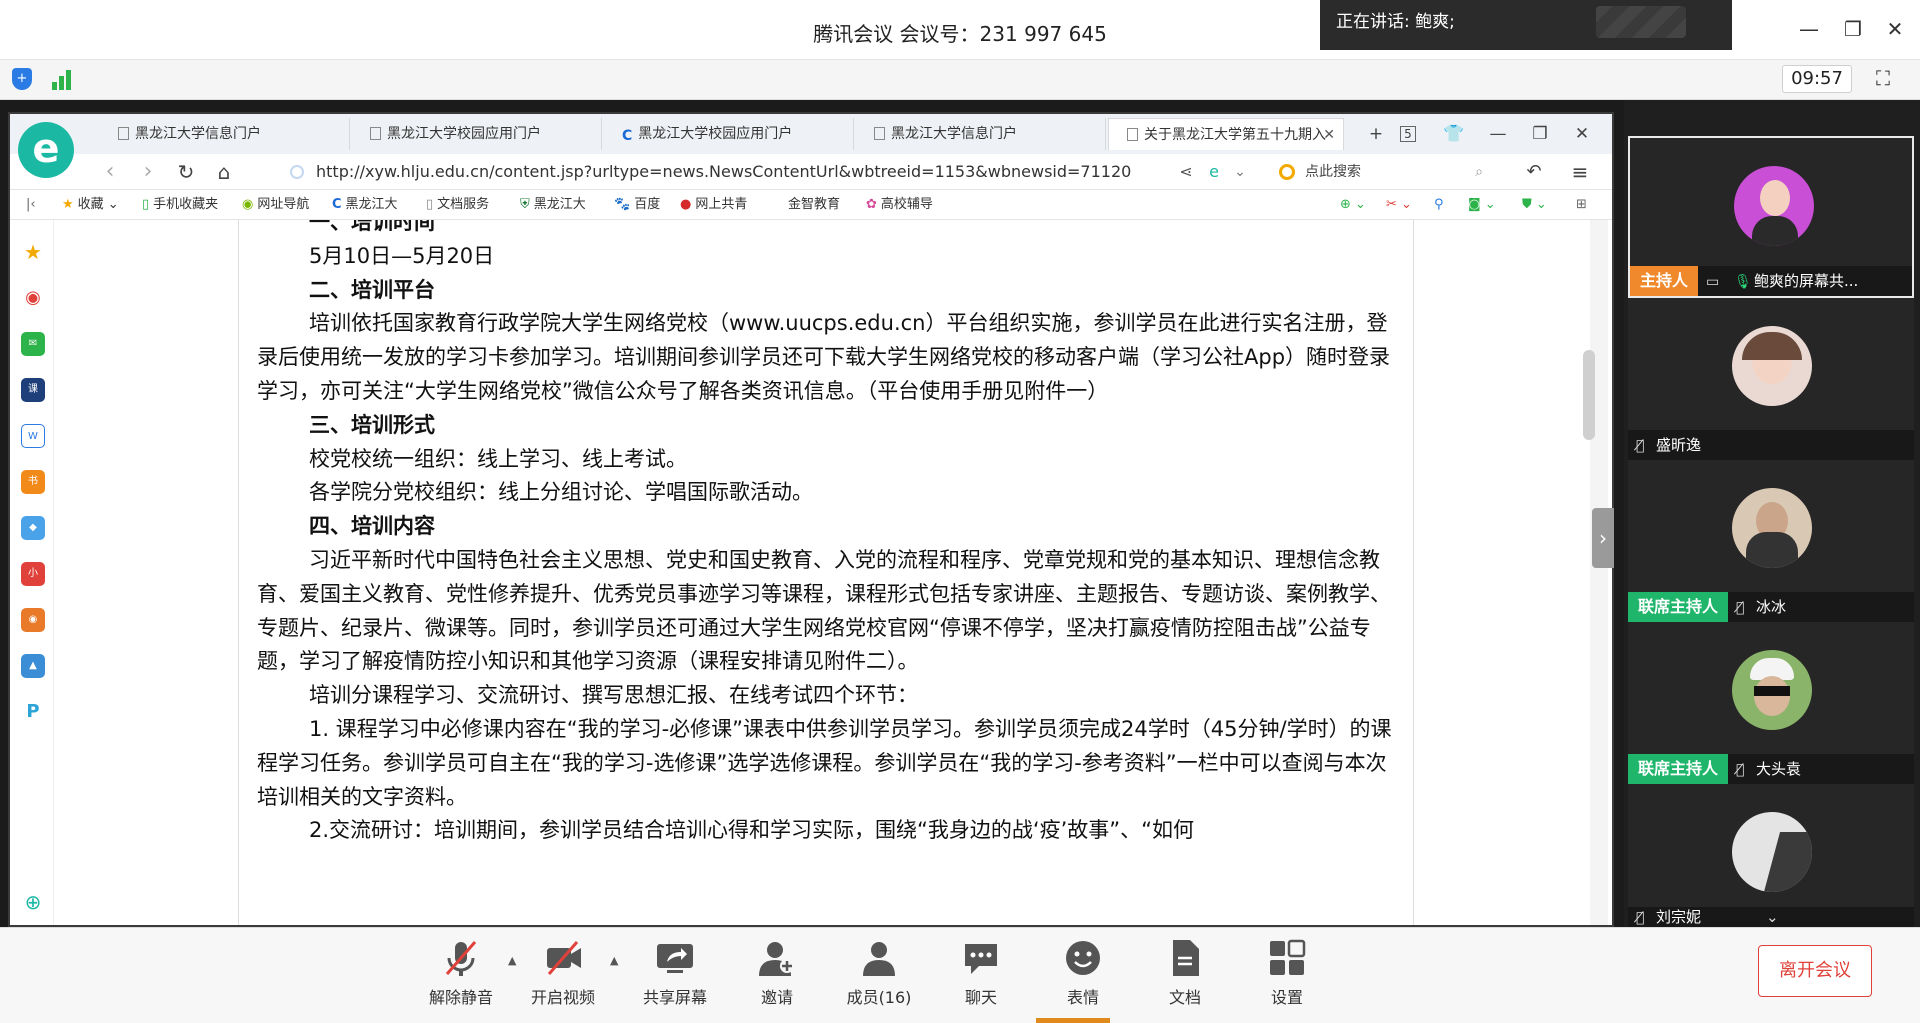 The width and height of the screenshot is (1920, 1023). I want to click on browser-restore-icon: ❐, so click(1540, 134).